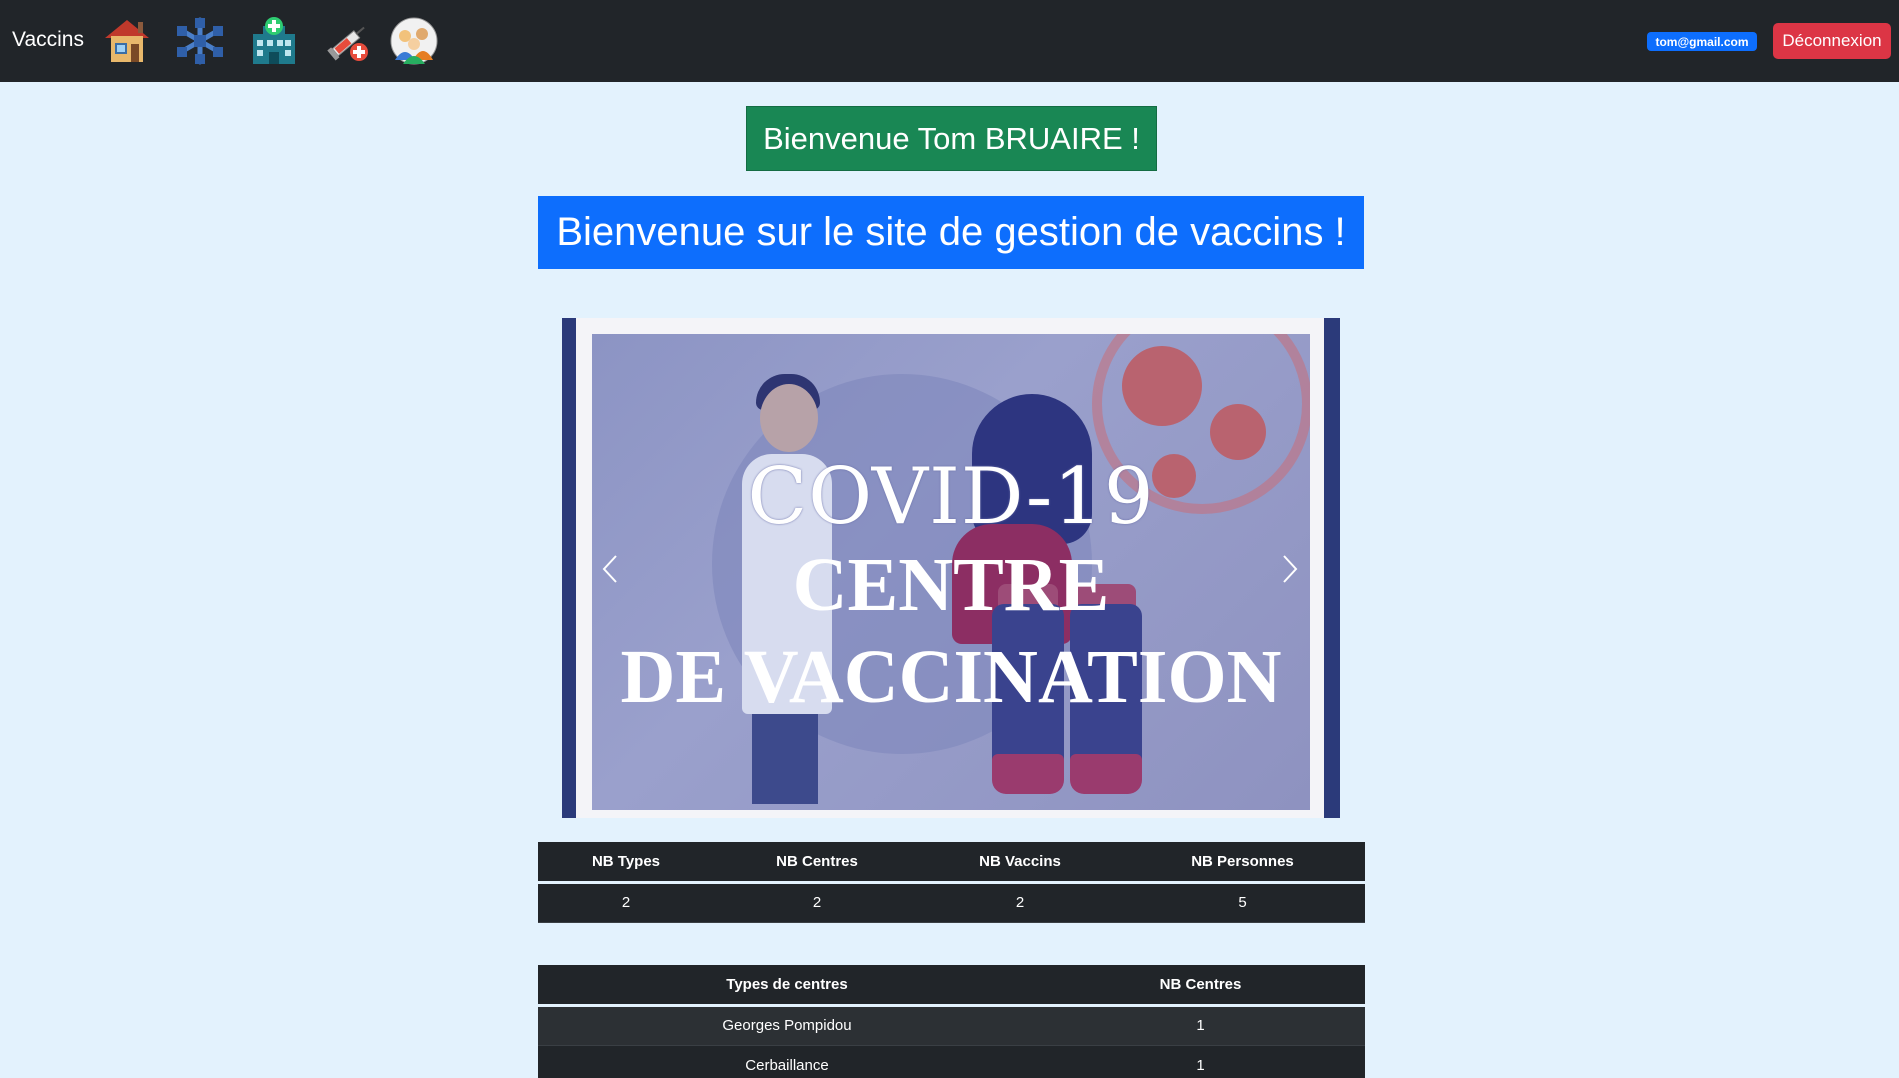  I want to click on logout-button: Déconnexion, so click(1832, 41).